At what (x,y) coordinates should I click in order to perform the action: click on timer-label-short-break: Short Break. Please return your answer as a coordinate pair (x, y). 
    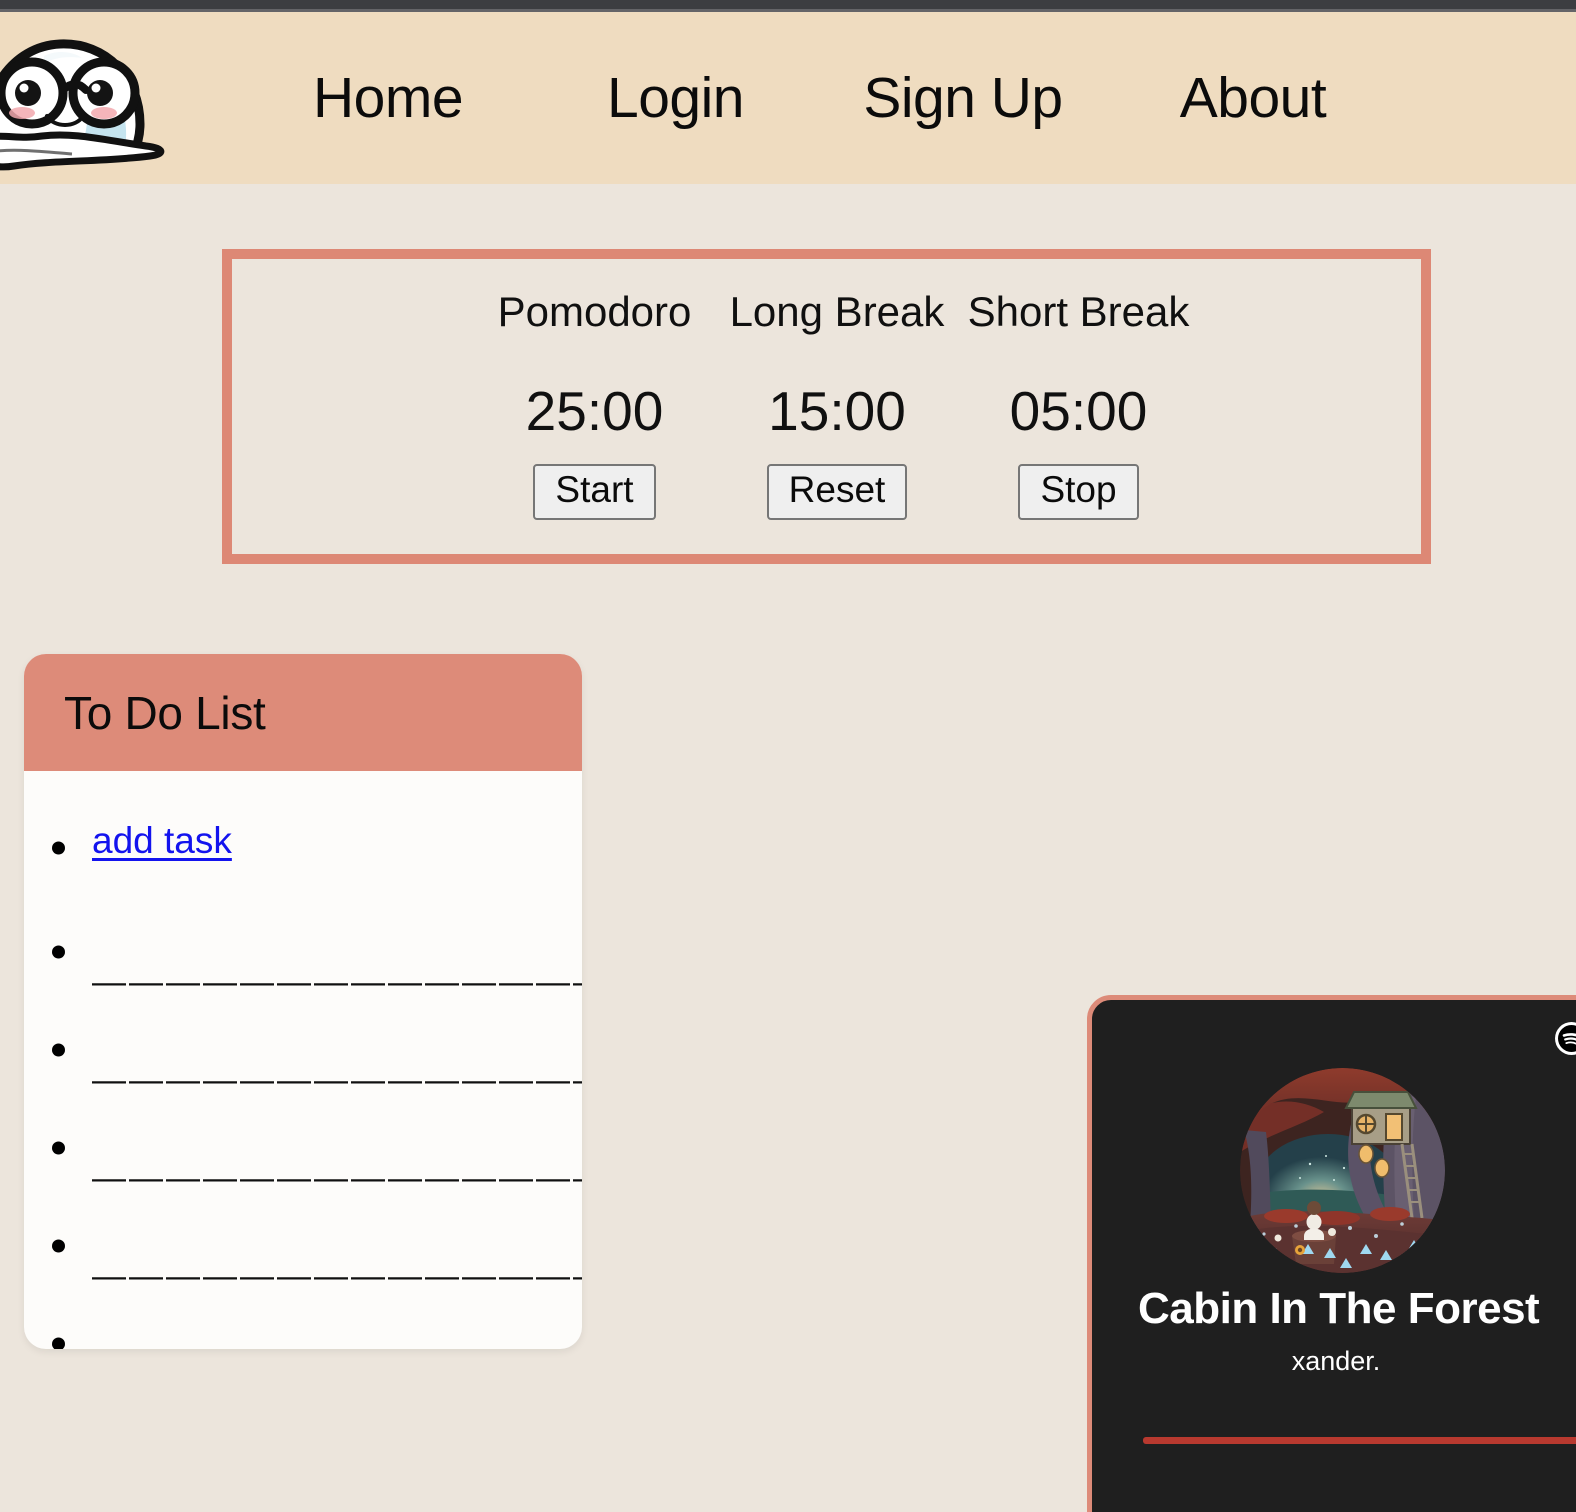
    Looking at the image, I should click on (1078, 311).